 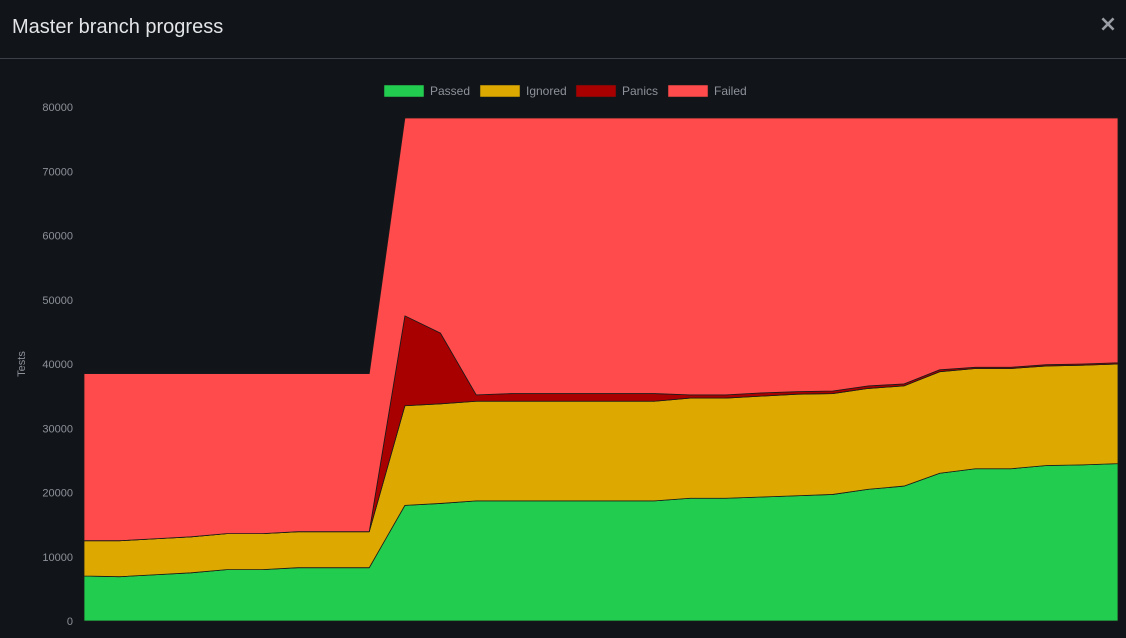 What do you see at coordinates (546, 91) in the screenshot?
I see `legend-label-ignored: Ignored` at bounding box center [546, 91].